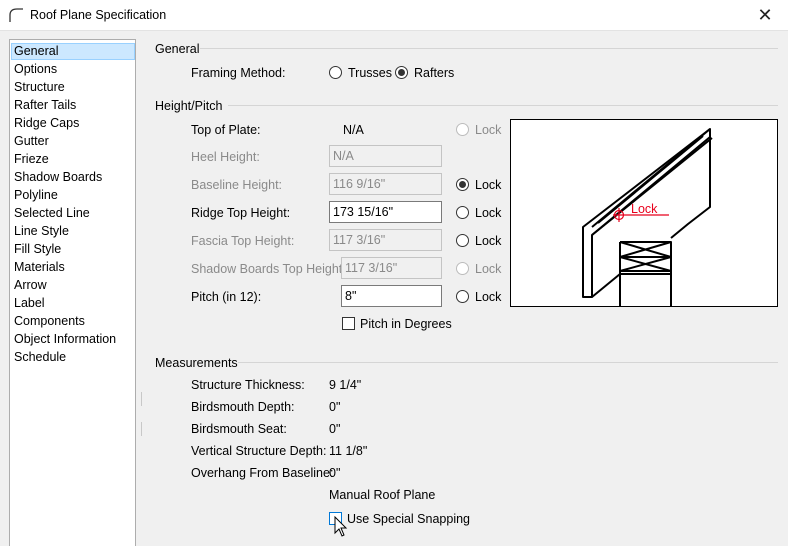 The image size is (788, 546). Describe the element at coordinates (391, 268) in the screenshot. I see `shadow-boards-top-height-field: 117 3/16"` at that location.